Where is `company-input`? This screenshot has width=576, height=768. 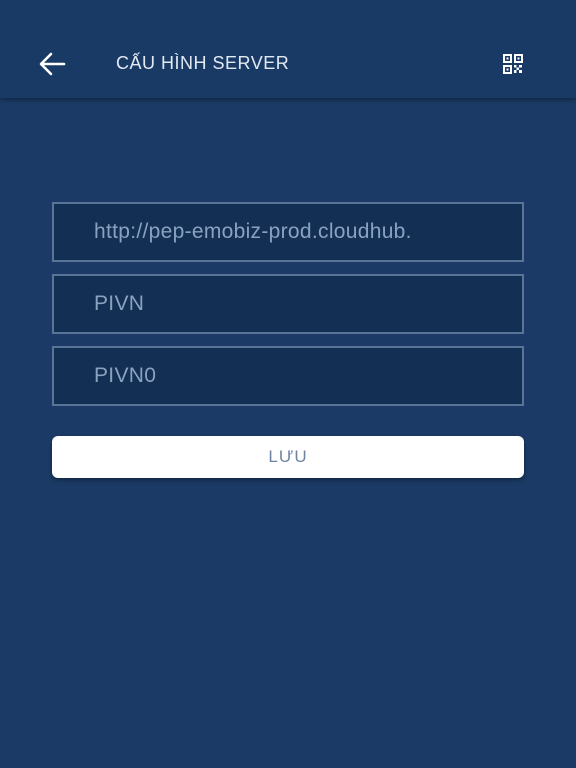 company-input is located at coordinates (288, 304).